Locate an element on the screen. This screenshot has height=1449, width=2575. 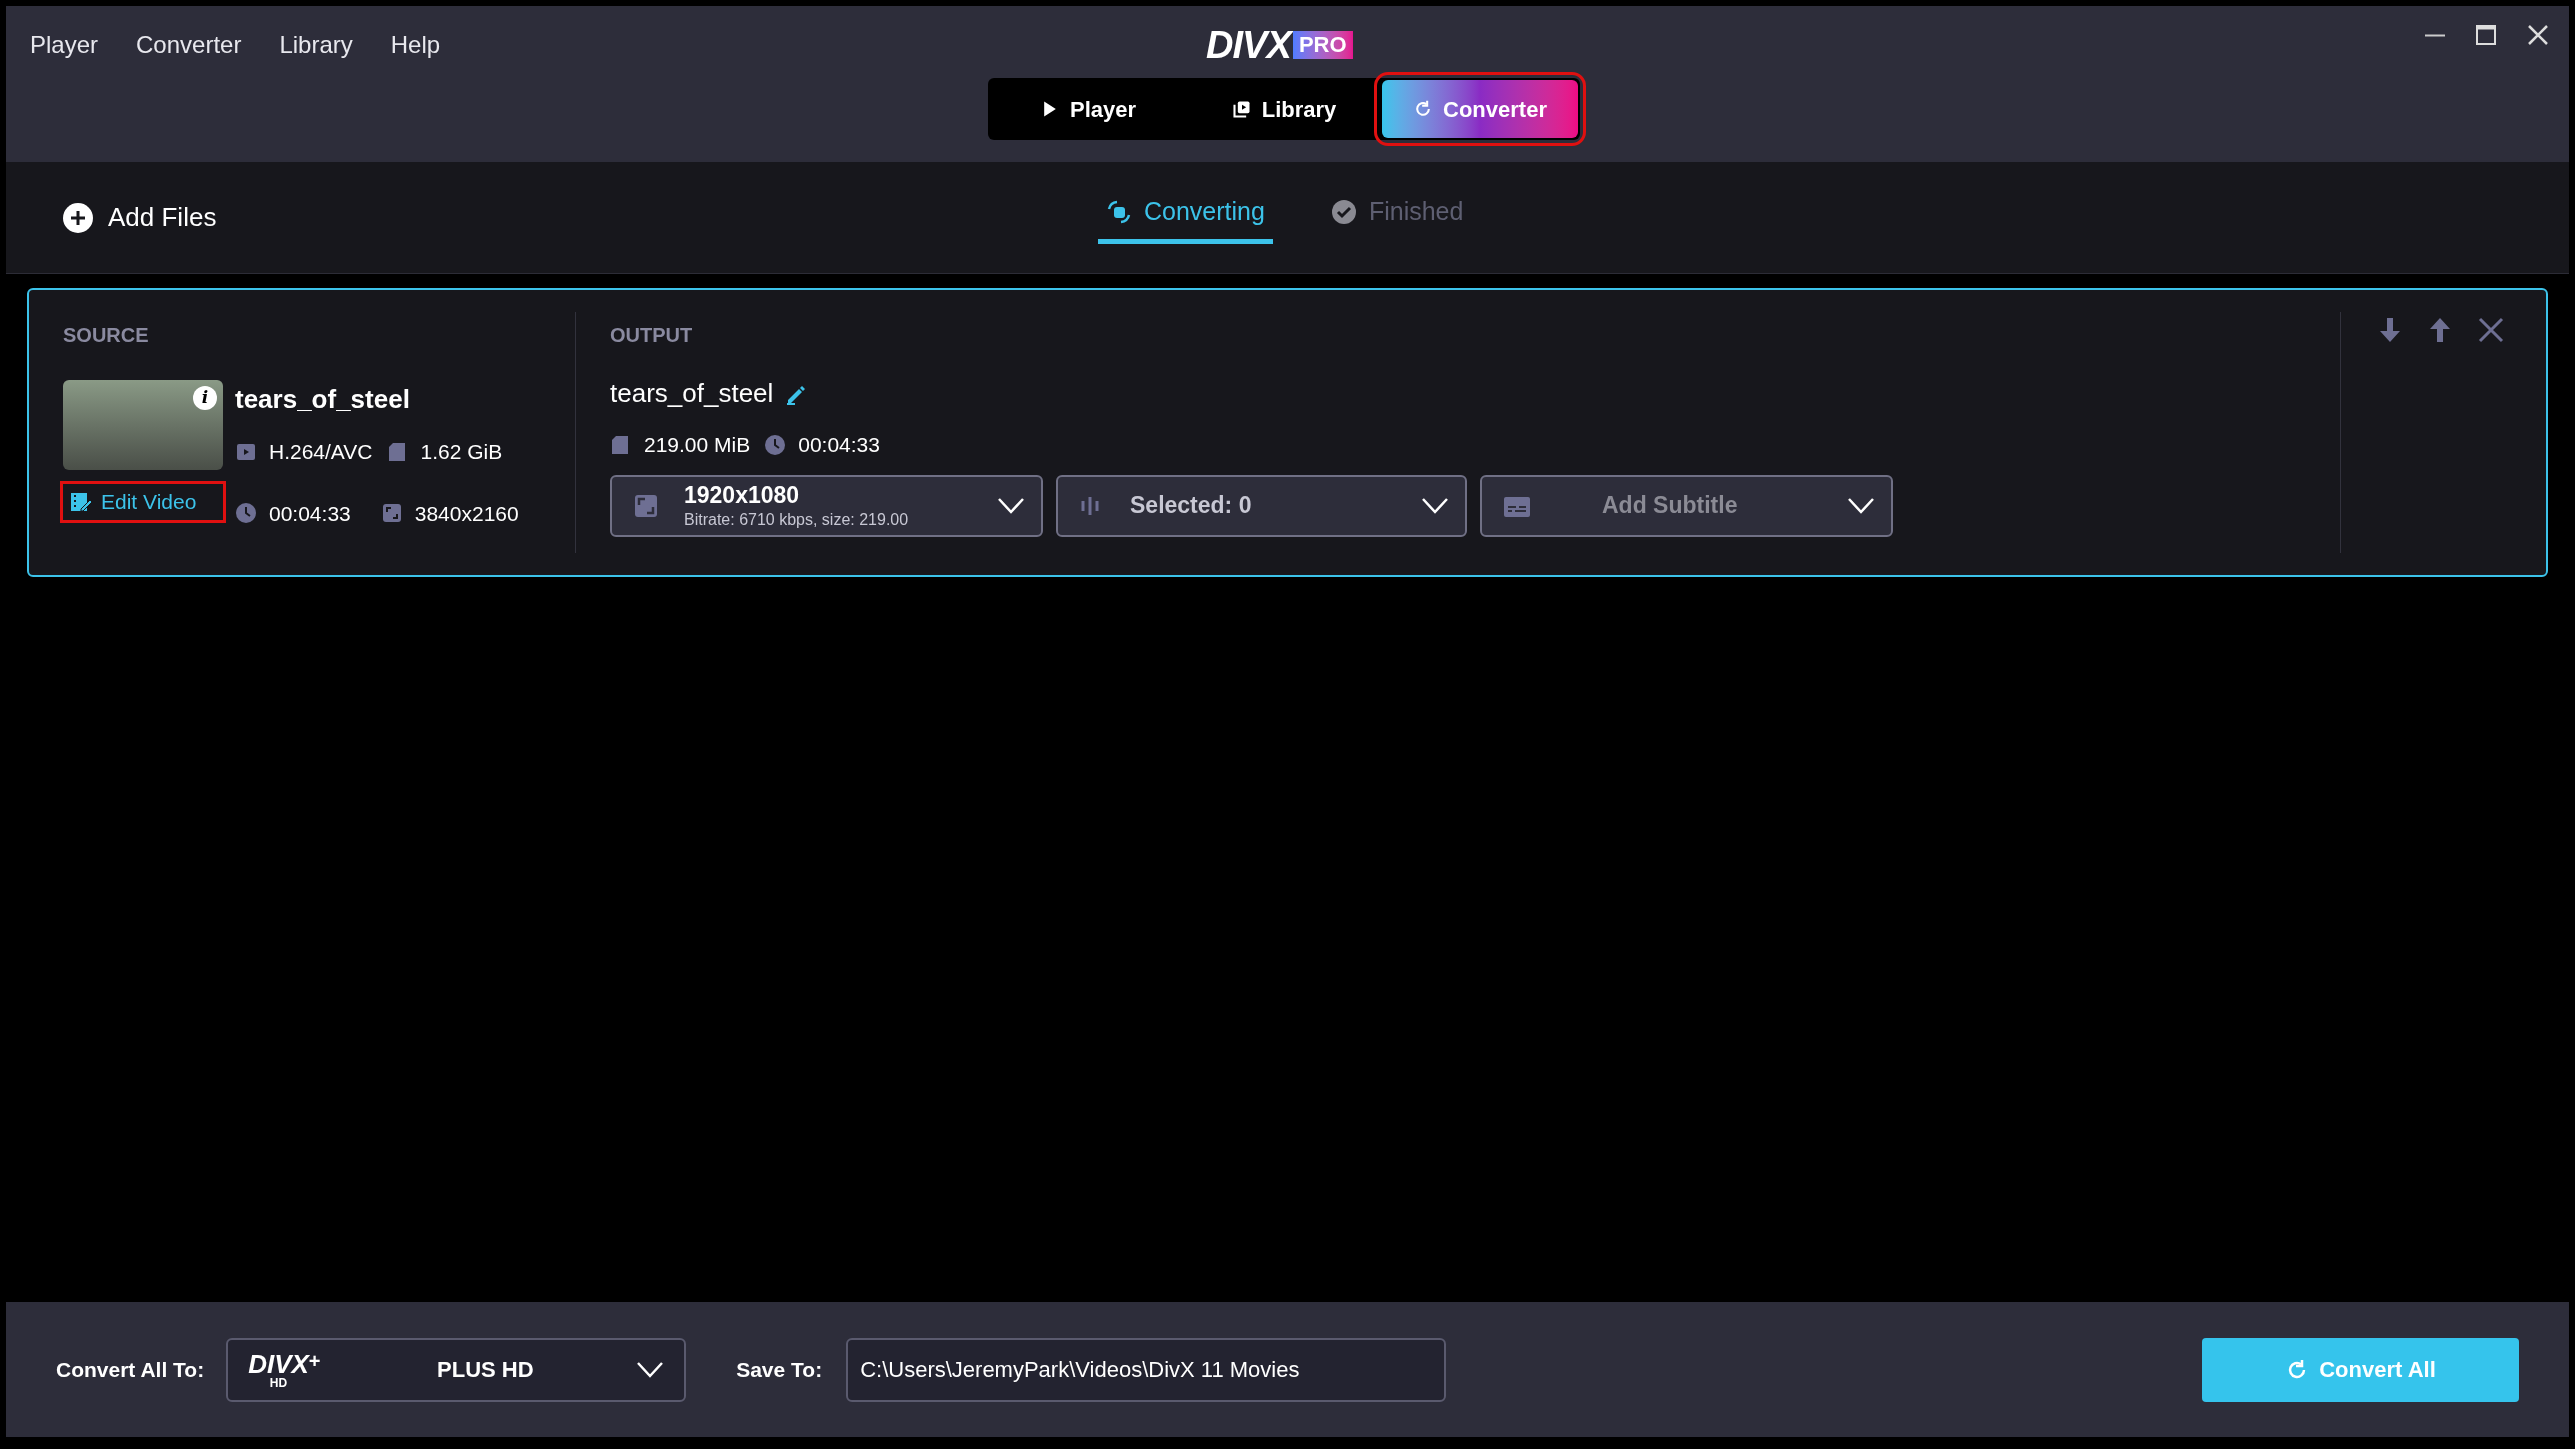
plus-circle-icon is located at coordinates (78, 217).